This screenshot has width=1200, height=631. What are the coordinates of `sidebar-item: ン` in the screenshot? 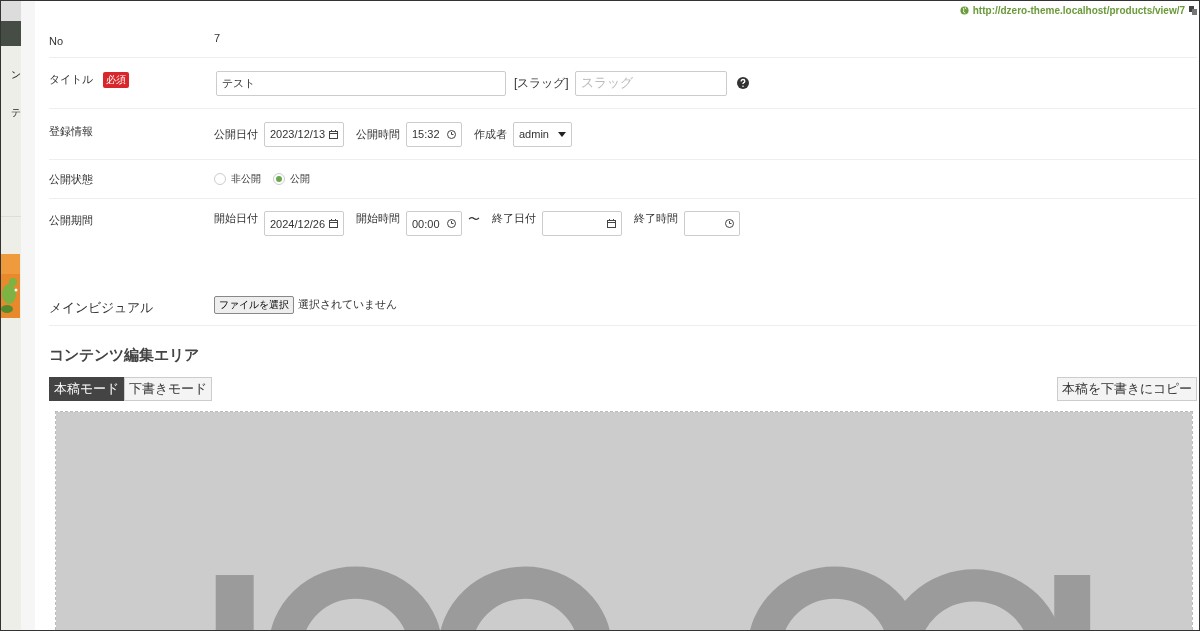 It's located at (11, 75).